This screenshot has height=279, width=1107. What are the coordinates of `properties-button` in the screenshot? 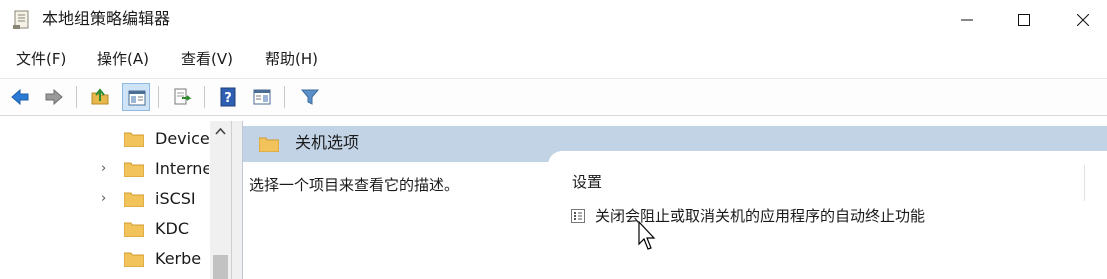 It's located at (262, 97).